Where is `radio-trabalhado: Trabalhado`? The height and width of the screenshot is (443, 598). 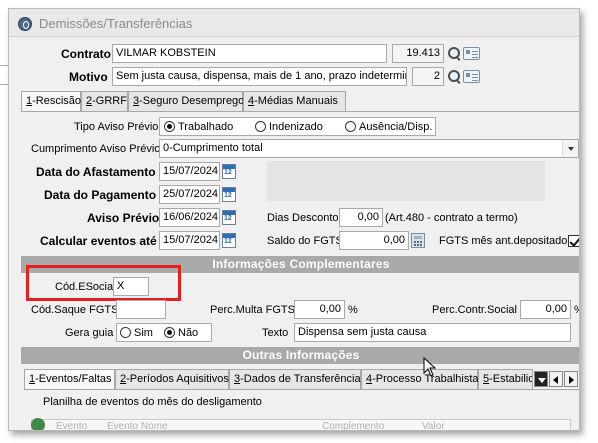 radio-trabalhado: Trabalhado is located at coordinates (198, 127).